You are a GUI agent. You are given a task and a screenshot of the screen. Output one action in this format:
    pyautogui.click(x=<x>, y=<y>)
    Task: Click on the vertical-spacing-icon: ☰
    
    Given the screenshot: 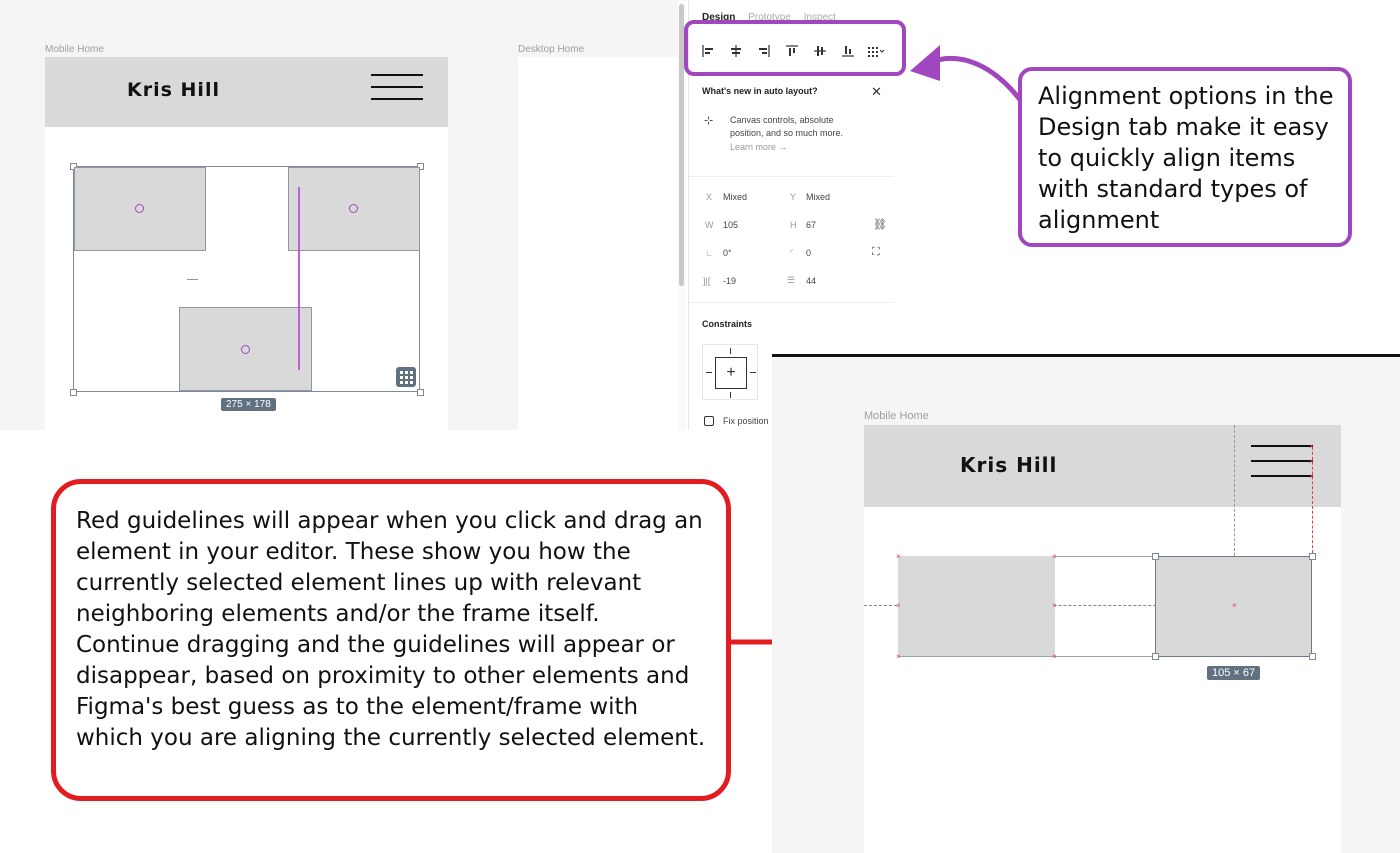 What is the action you would take?
    pyautogui.click(x=791, y=280)
    